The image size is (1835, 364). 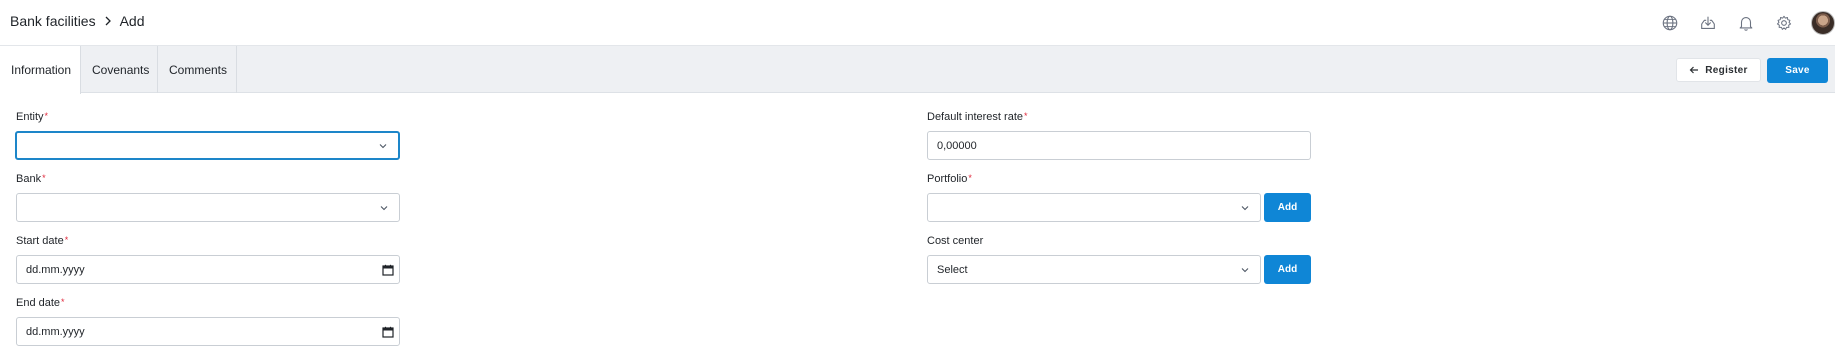 I want to click on save-button: Save, so click(x=1797, y=70).